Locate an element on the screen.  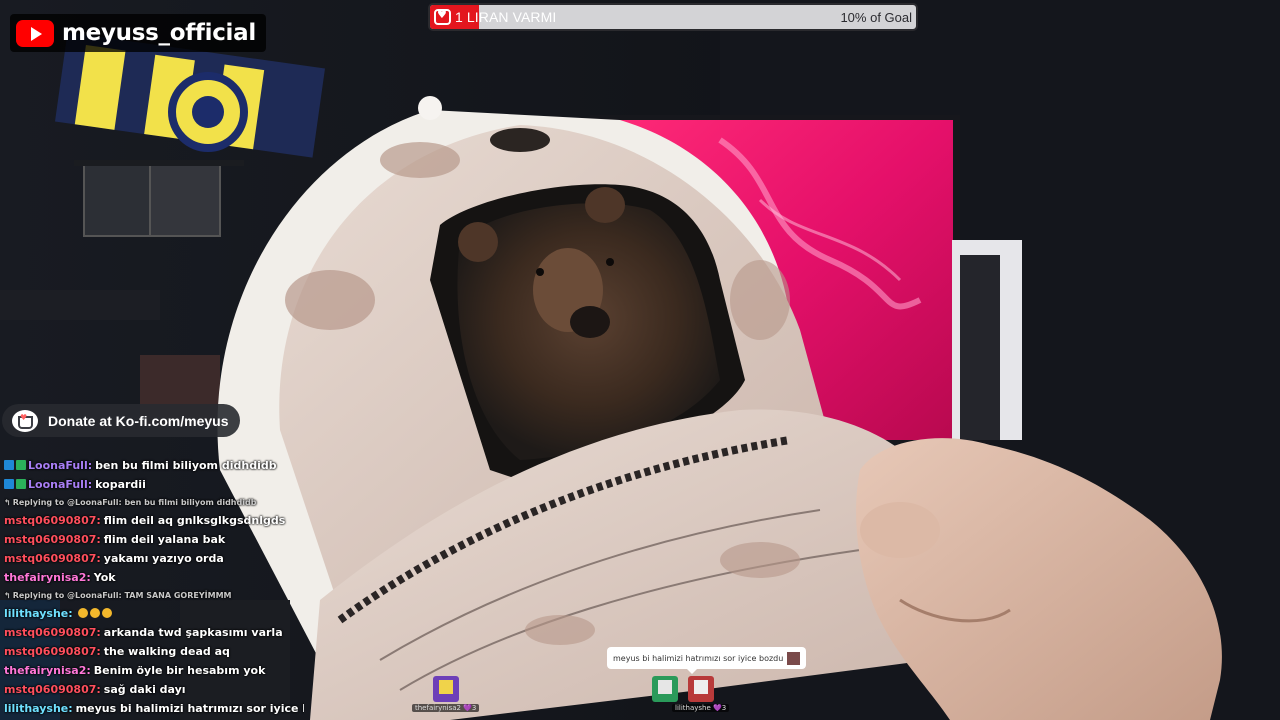
chat-message: LoonaFull: ben bu filmi biliyom didhdidb is located at coordinates (154, 465).